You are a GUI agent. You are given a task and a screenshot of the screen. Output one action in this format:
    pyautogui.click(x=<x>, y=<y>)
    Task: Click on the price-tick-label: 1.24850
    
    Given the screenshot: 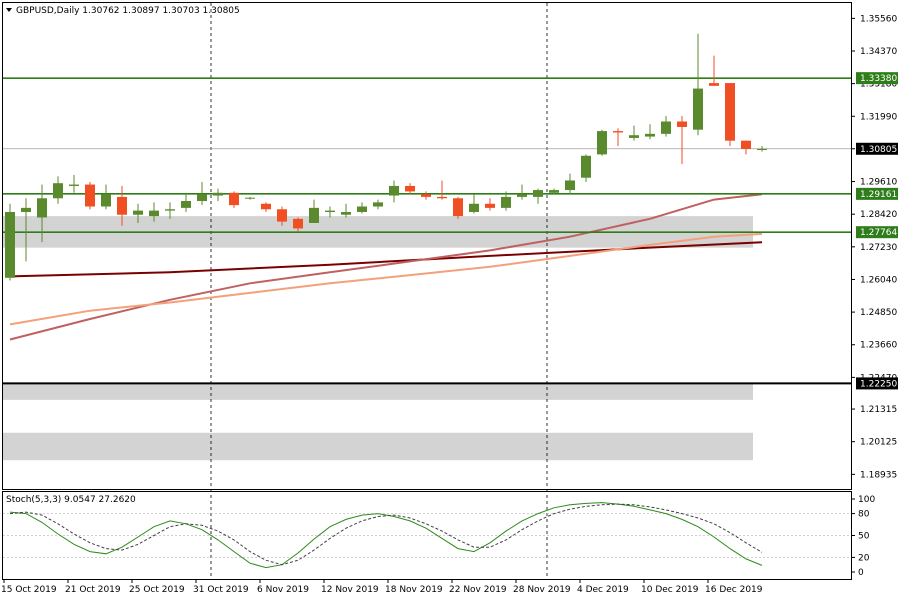 What is the action you would take?
    pyautogui.click(x=878, y=313)
    